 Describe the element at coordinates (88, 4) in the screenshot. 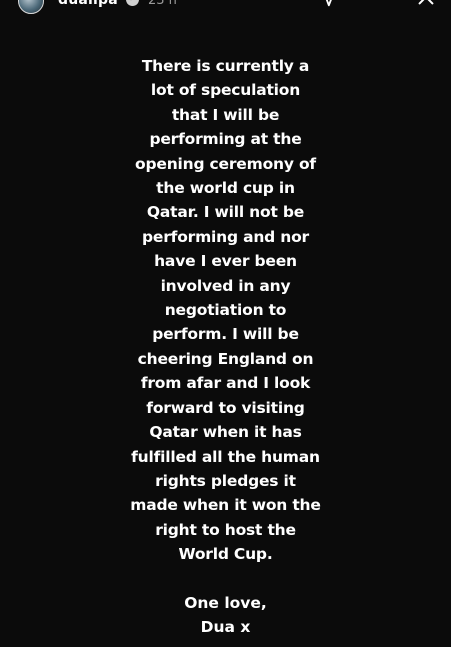

I see `username: dualipa` at that location.